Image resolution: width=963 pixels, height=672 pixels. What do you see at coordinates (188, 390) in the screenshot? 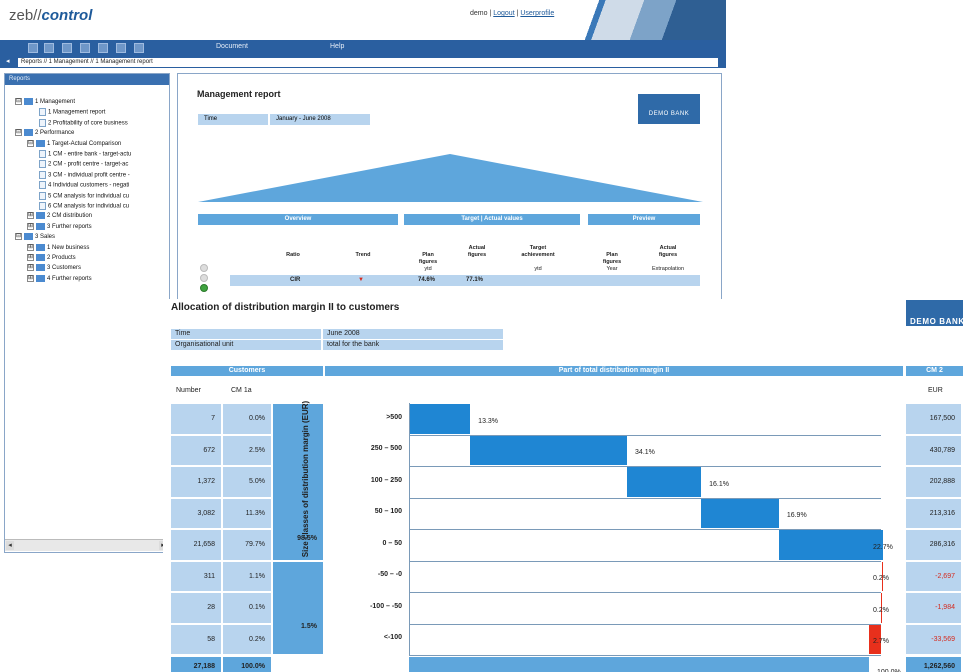
I see `subheader-number: Number` at bounding box center [188, 390].